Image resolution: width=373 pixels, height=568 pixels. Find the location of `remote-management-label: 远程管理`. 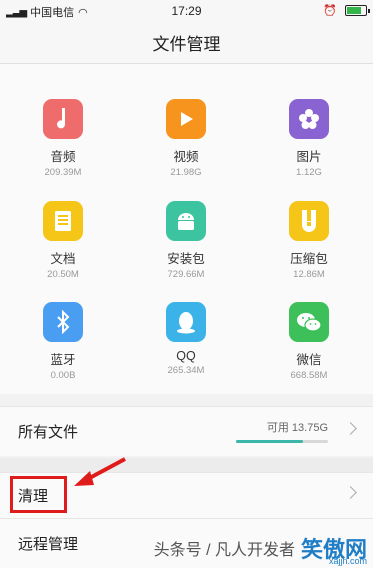

remote-management-label: 远程管理 is located at coordinates (48, 544).